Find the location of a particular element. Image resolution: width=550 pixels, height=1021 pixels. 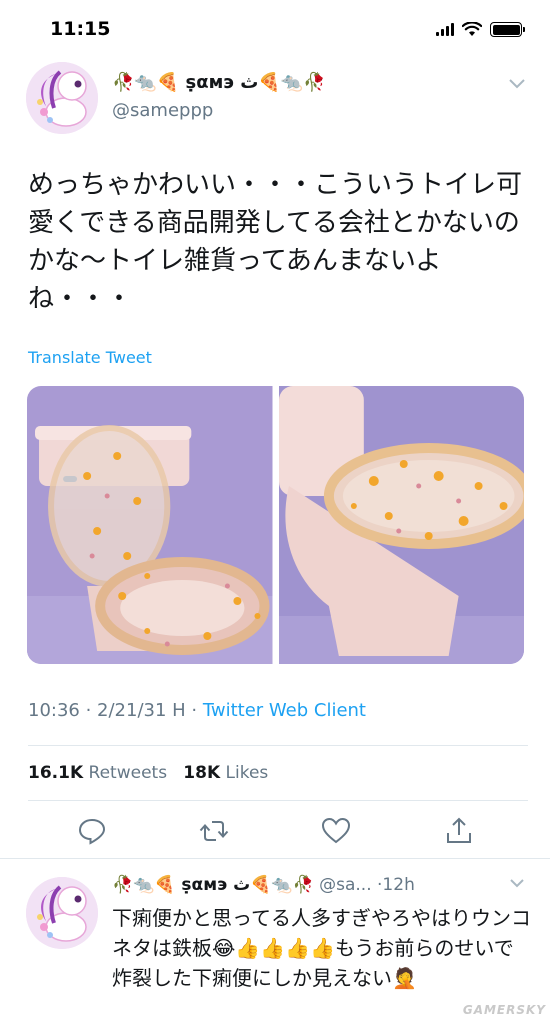

toilet-photo-open-lid is located at coordinates (150, 525).